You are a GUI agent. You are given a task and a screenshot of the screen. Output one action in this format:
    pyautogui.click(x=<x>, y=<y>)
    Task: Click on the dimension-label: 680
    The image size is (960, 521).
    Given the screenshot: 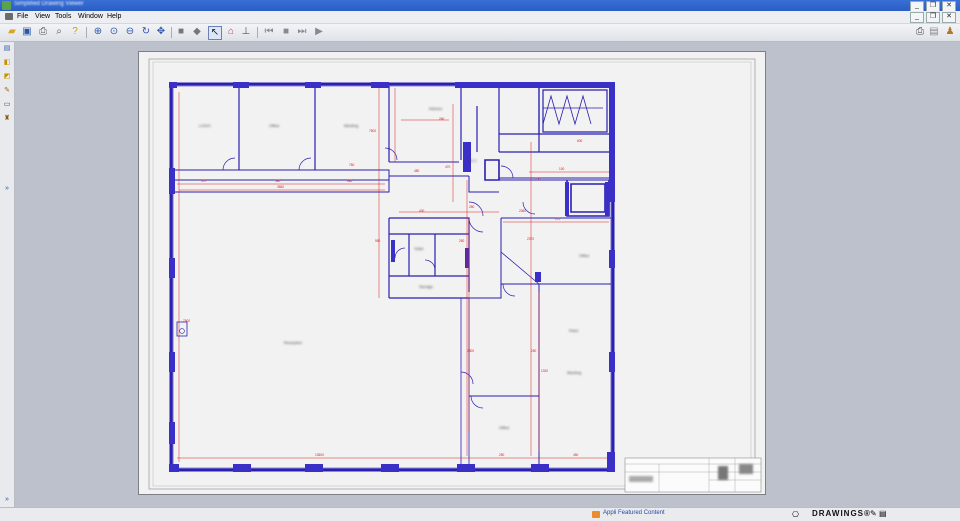 What is the action you would take?
    pyautogui.click(x=350, y=181)
    